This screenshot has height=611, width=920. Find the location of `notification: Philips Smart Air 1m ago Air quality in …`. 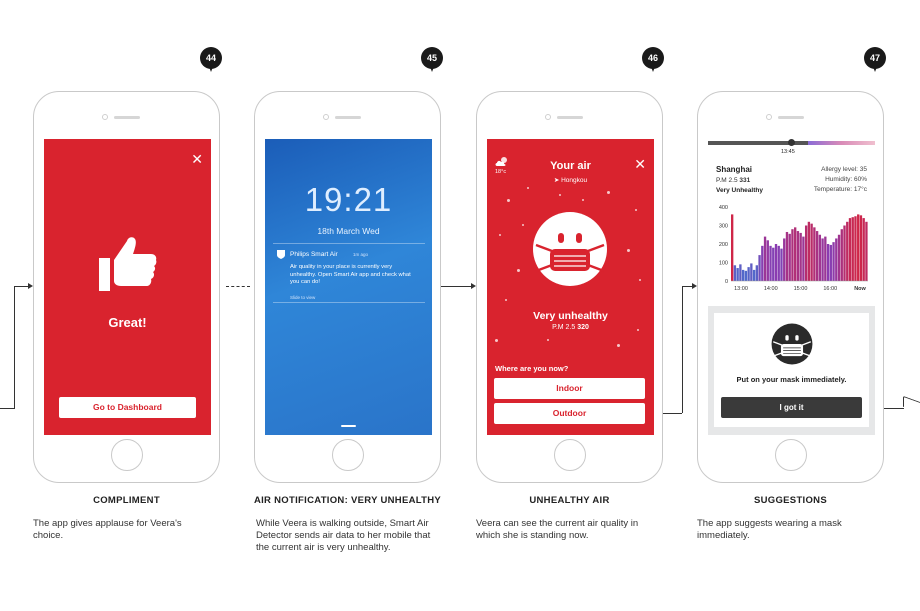

notification: Philips Smart Air 1m ago Air quality in … is located at coordinates (349, 273).